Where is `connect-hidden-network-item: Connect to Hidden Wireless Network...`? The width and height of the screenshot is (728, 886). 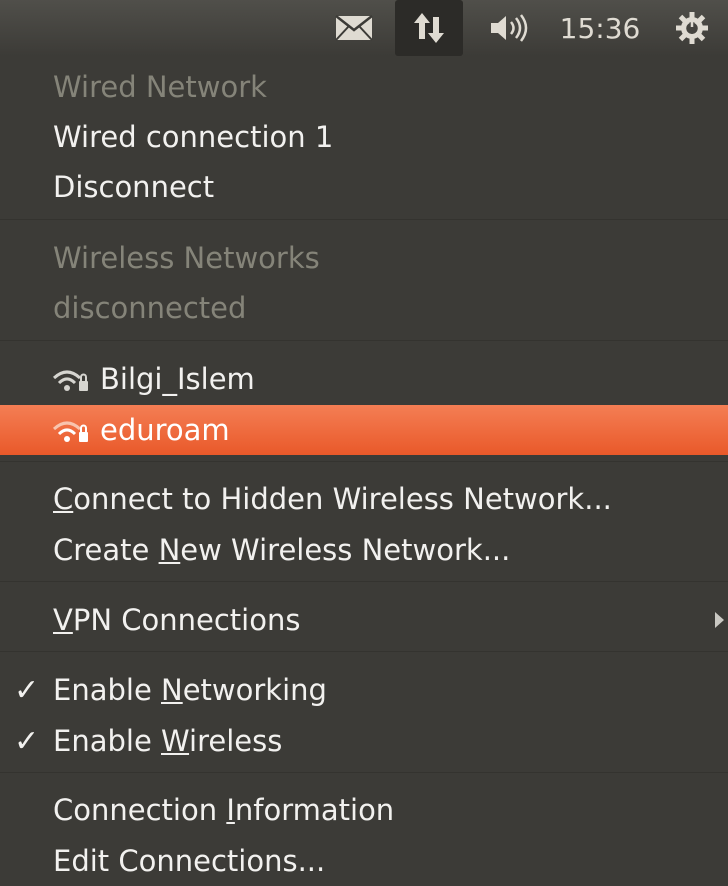
connect-hidden-network-item: Connect to Hidden Wireless Network... is located at coordinates (364, 499).